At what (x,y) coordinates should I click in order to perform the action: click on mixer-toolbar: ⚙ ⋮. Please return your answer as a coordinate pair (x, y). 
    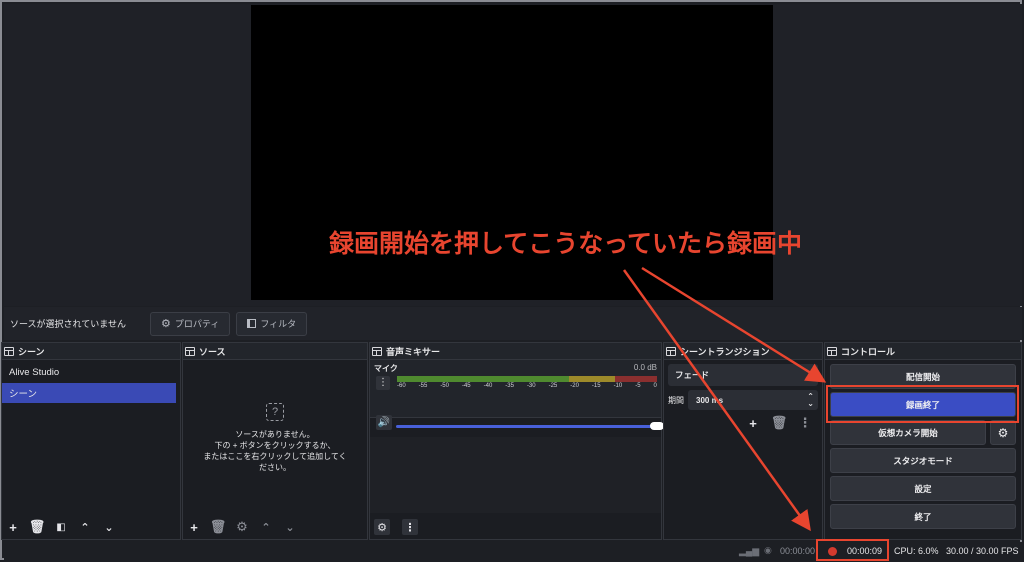
    Looking at the image, I should click on (515, 527).